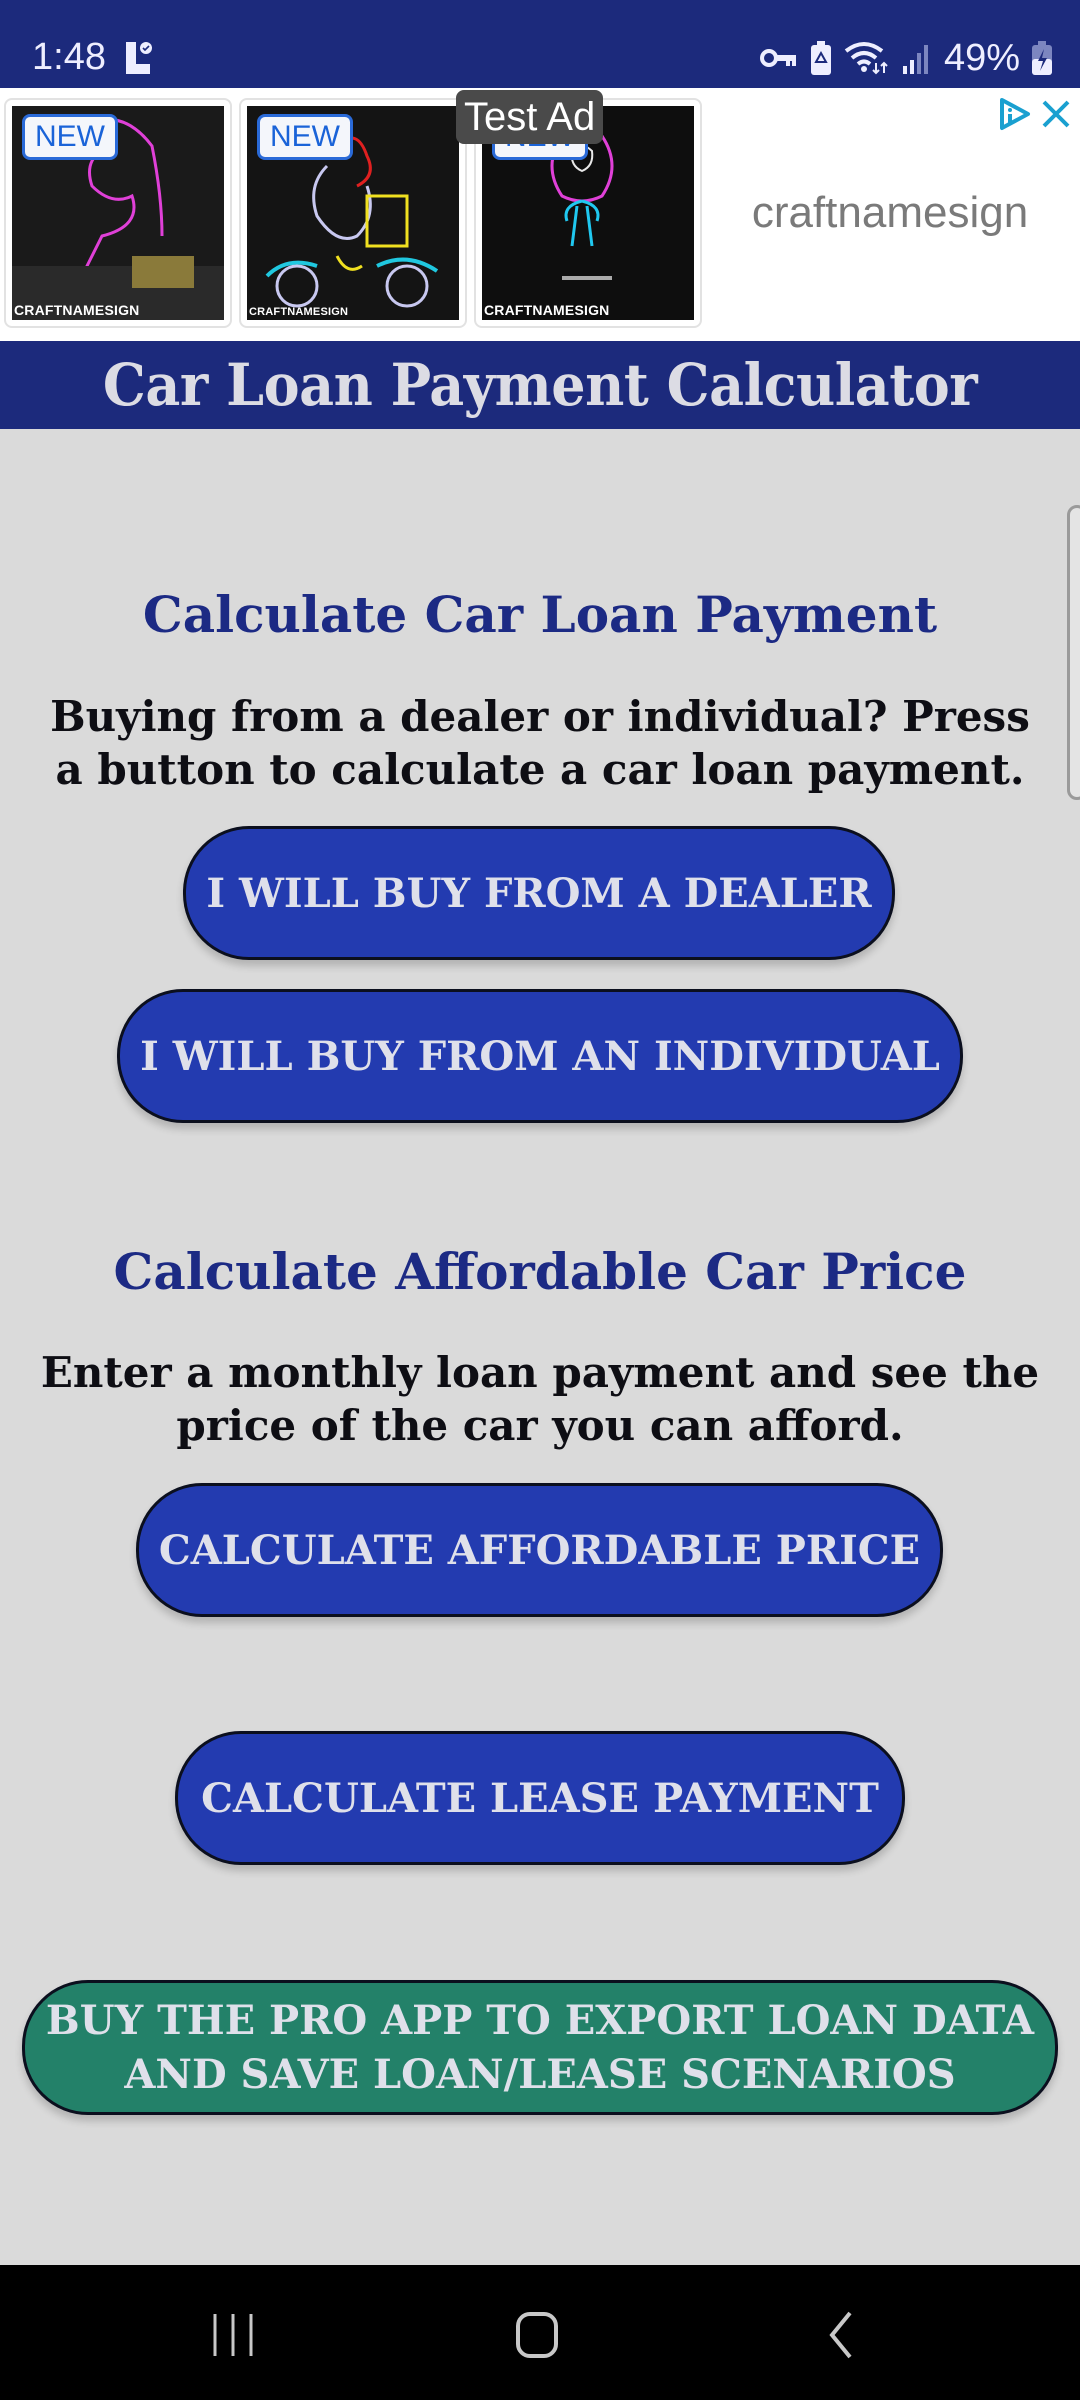 This screenshot has height=2400, width=1080. Describe the element at coordinates (1056, 114) in the screenshot. I see `close-icon` at that location.